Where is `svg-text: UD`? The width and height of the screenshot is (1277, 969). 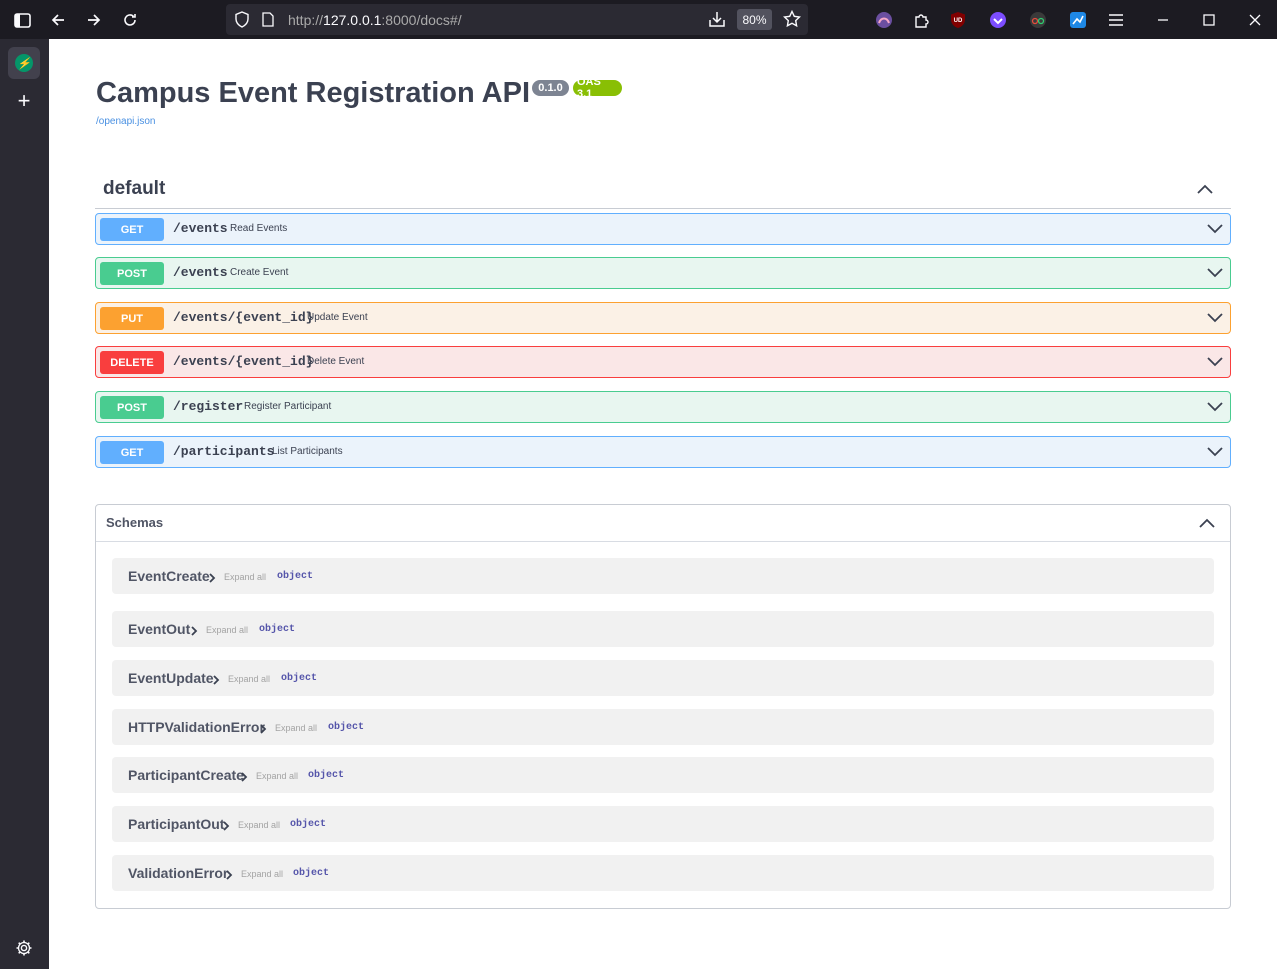 svg-text: UD is located at coordinates (958, 21).